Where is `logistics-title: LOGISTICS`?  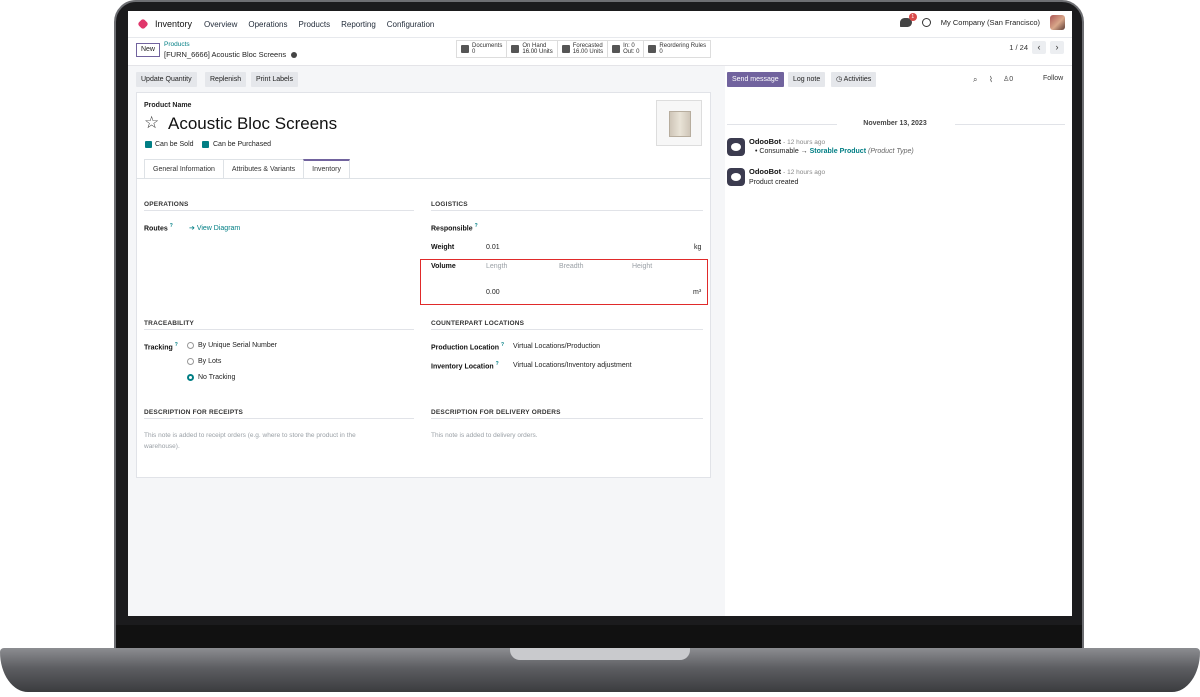 logistics-title: LOGISTICS is located at coordinates (449, 204).